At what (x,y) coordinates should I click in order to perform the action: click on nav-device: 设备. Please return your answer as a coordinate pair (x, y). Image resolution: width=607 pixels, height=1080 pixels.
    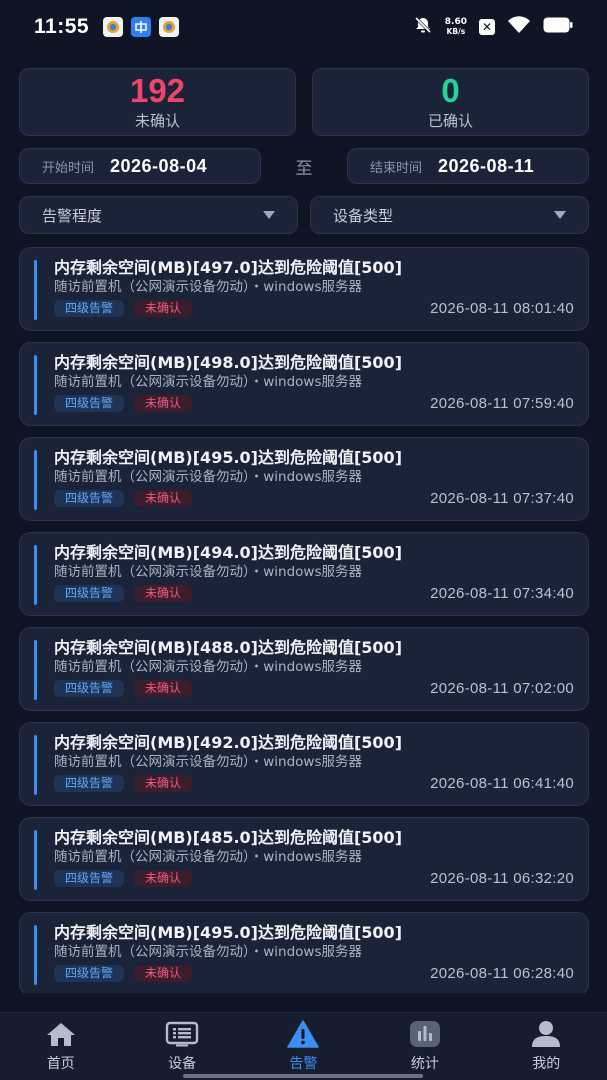
    Looking at the image, I should click on (182, 1046).